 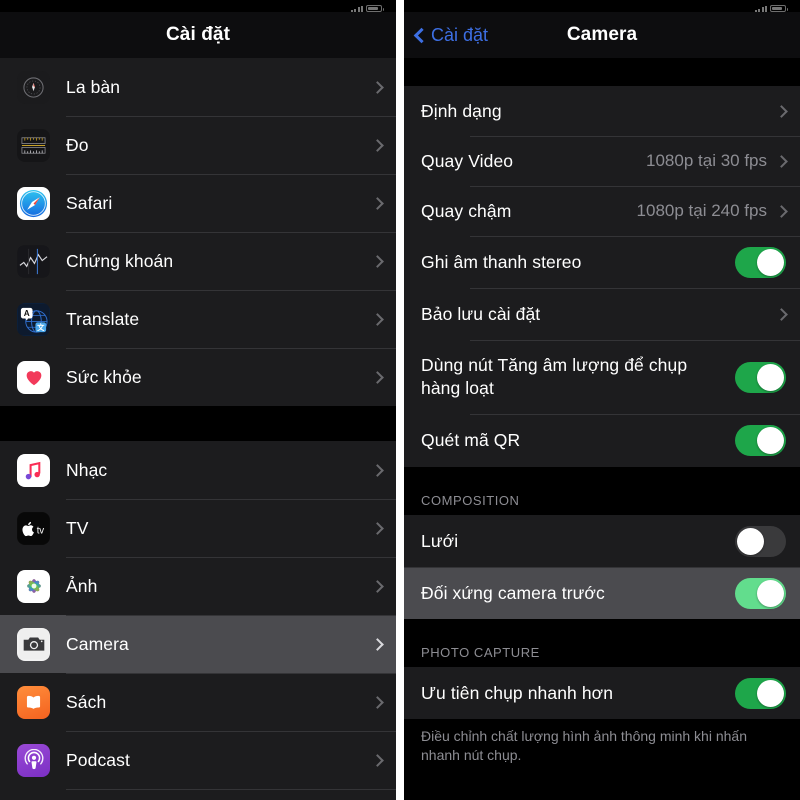 I want to click on row-luoi: Lưới, so click(x=602, y=541).